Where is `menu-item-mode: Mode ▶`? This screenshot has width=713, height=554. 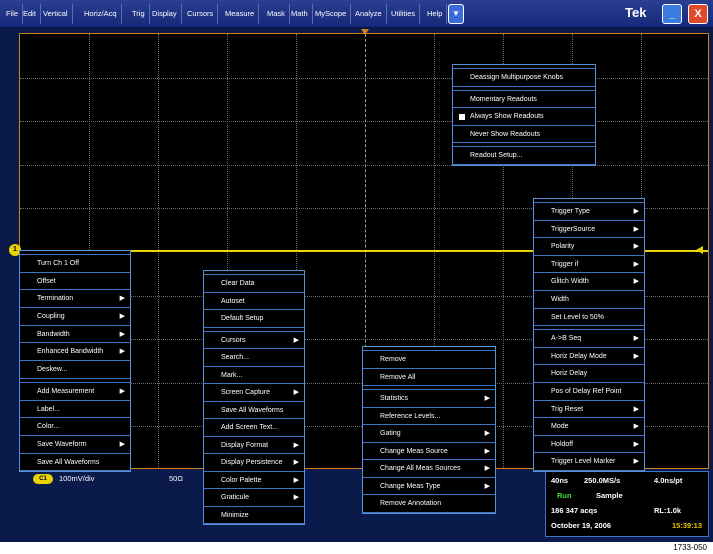
menu-item-mode: Mode ▶ is located at coordinates (589, 427).